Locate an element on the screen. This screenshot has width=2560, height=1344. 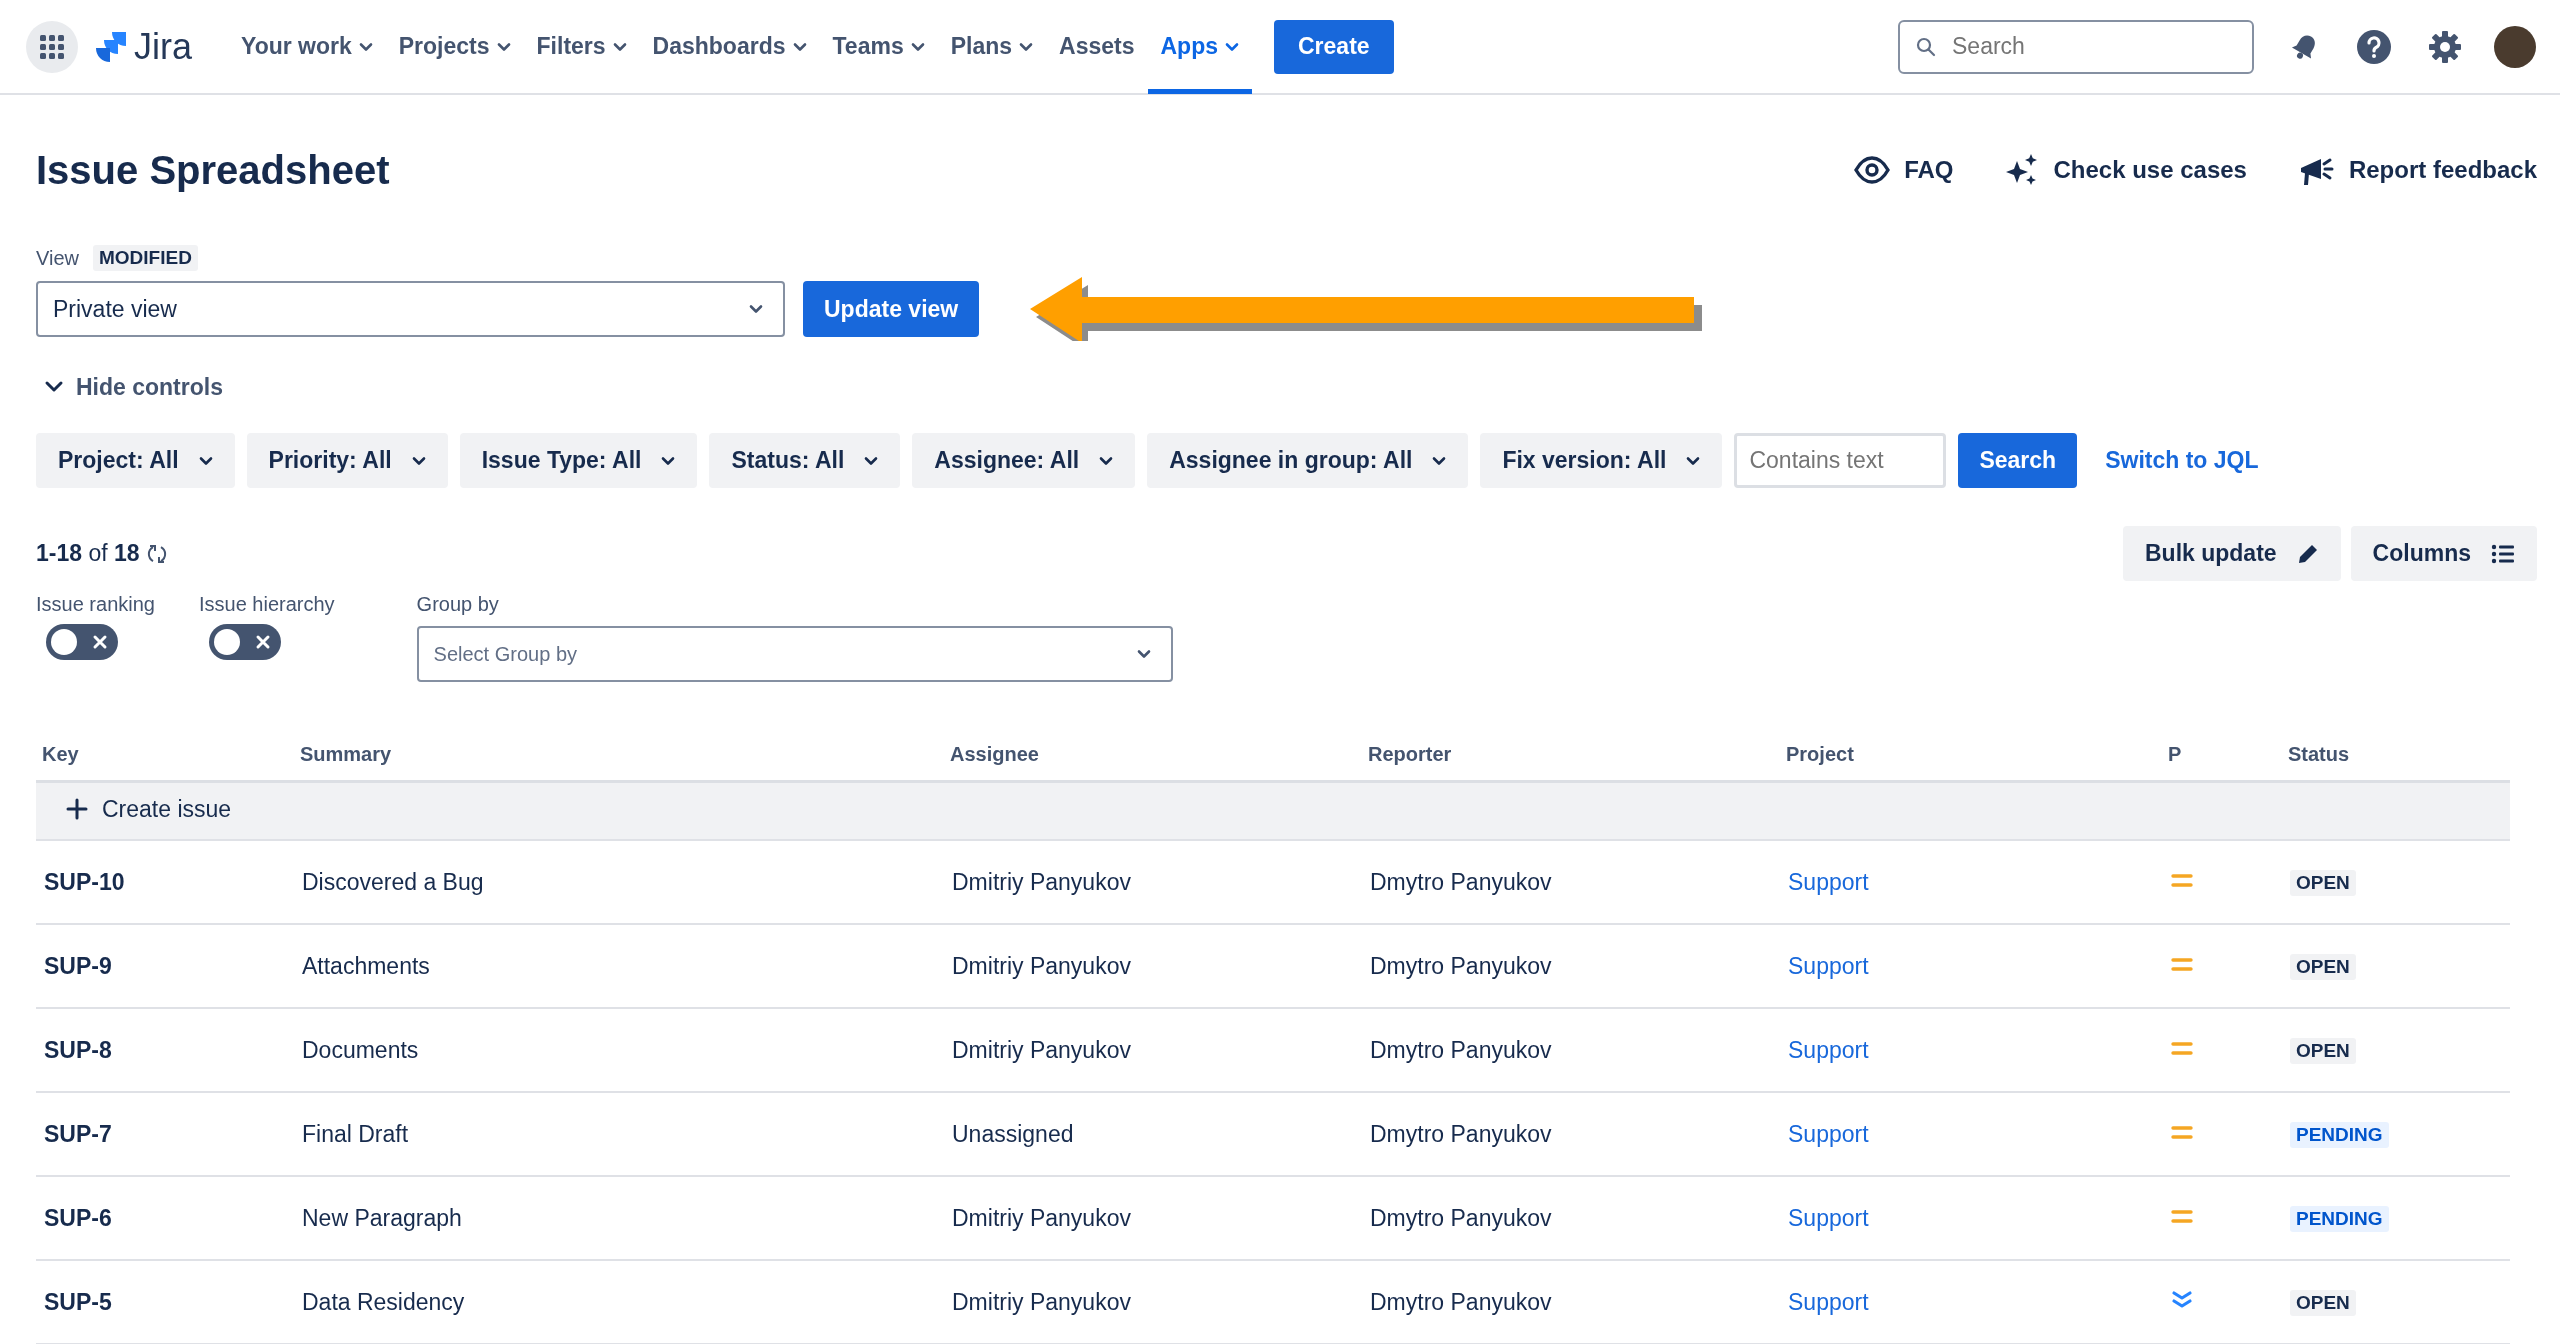
issue-key: SUP-8 is located at coordinates (78, 1049).